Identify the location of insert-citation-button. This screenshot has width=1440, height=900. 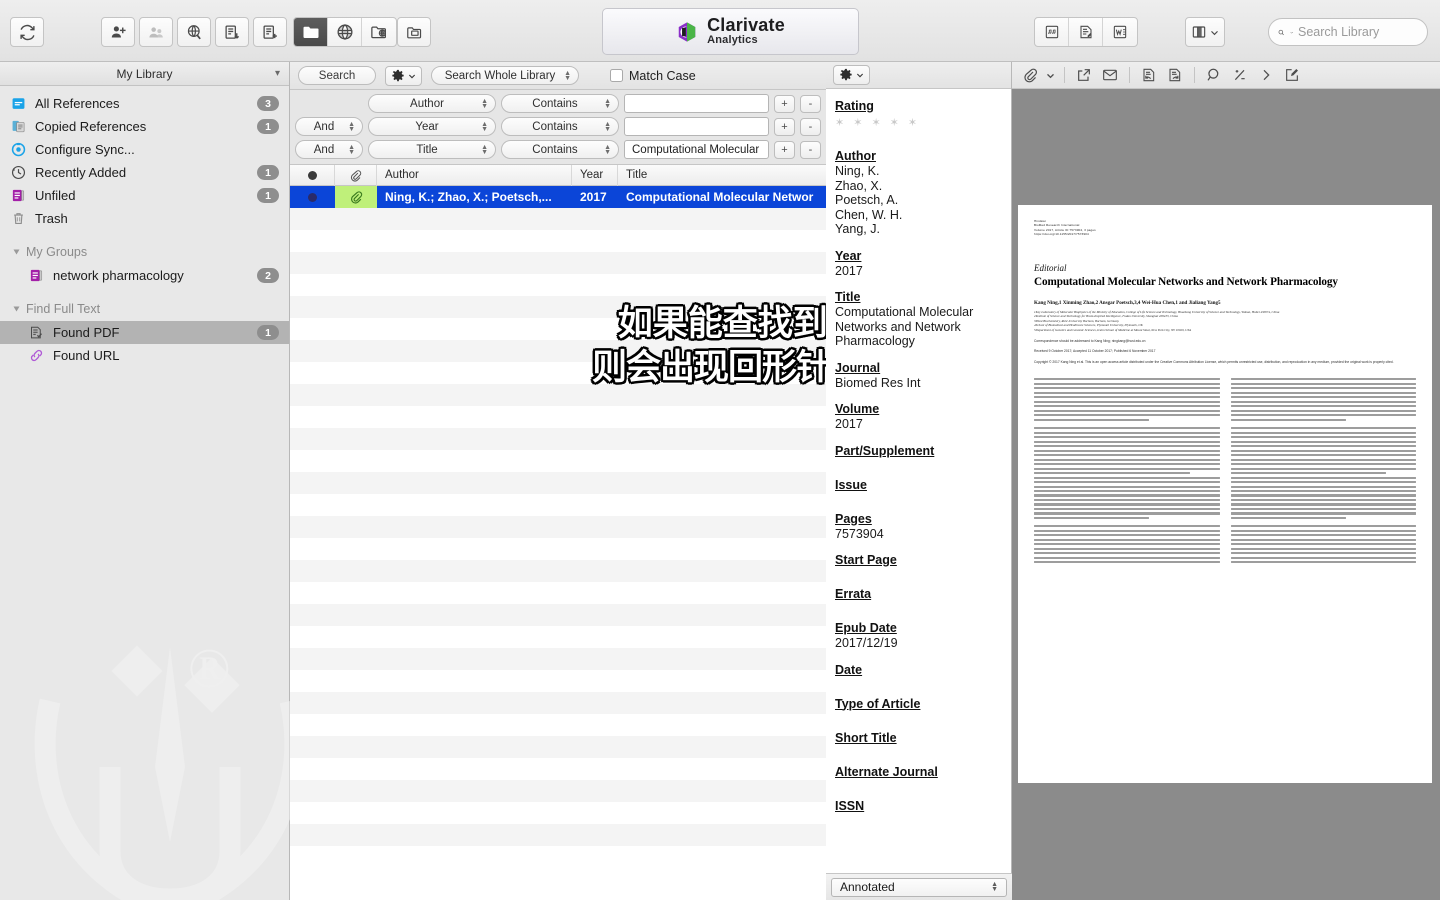
(1052, 32).